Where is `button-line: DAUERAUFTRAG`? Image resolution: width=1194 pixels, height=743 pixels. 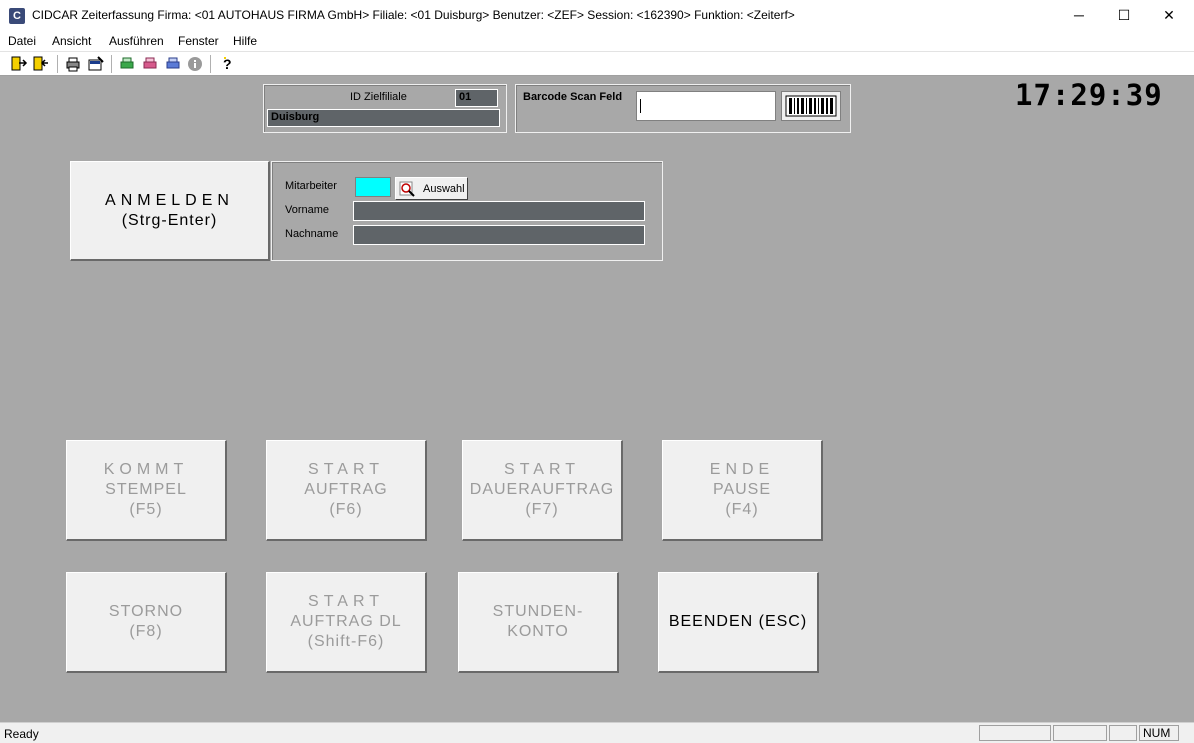 button-line: DAUERAUFTRAG is located at coordinates (542, 489).